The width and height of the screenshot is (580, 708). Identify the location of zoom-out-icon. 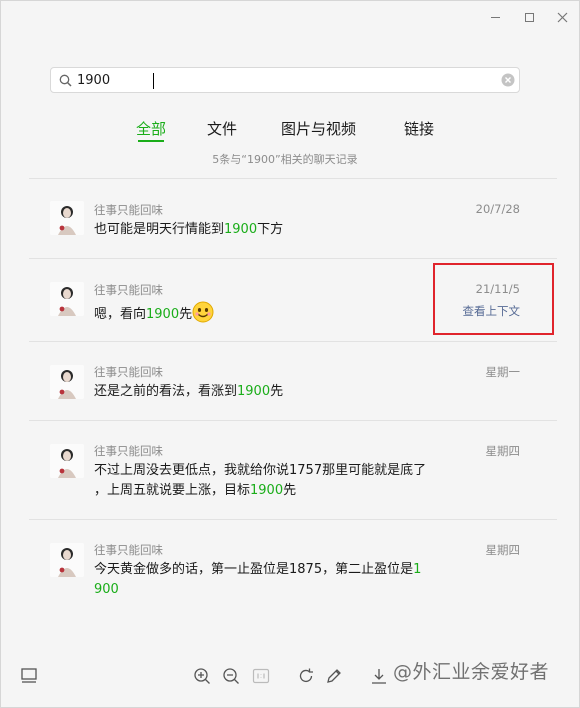
(231, 676).